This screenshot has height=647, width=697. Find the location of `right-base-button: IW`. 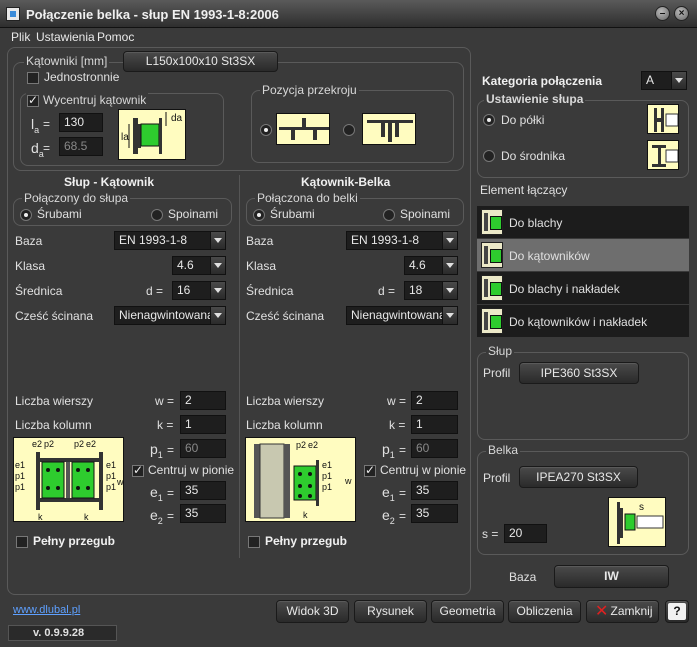

right-base-button: IW is located at coordinates (611, 576).